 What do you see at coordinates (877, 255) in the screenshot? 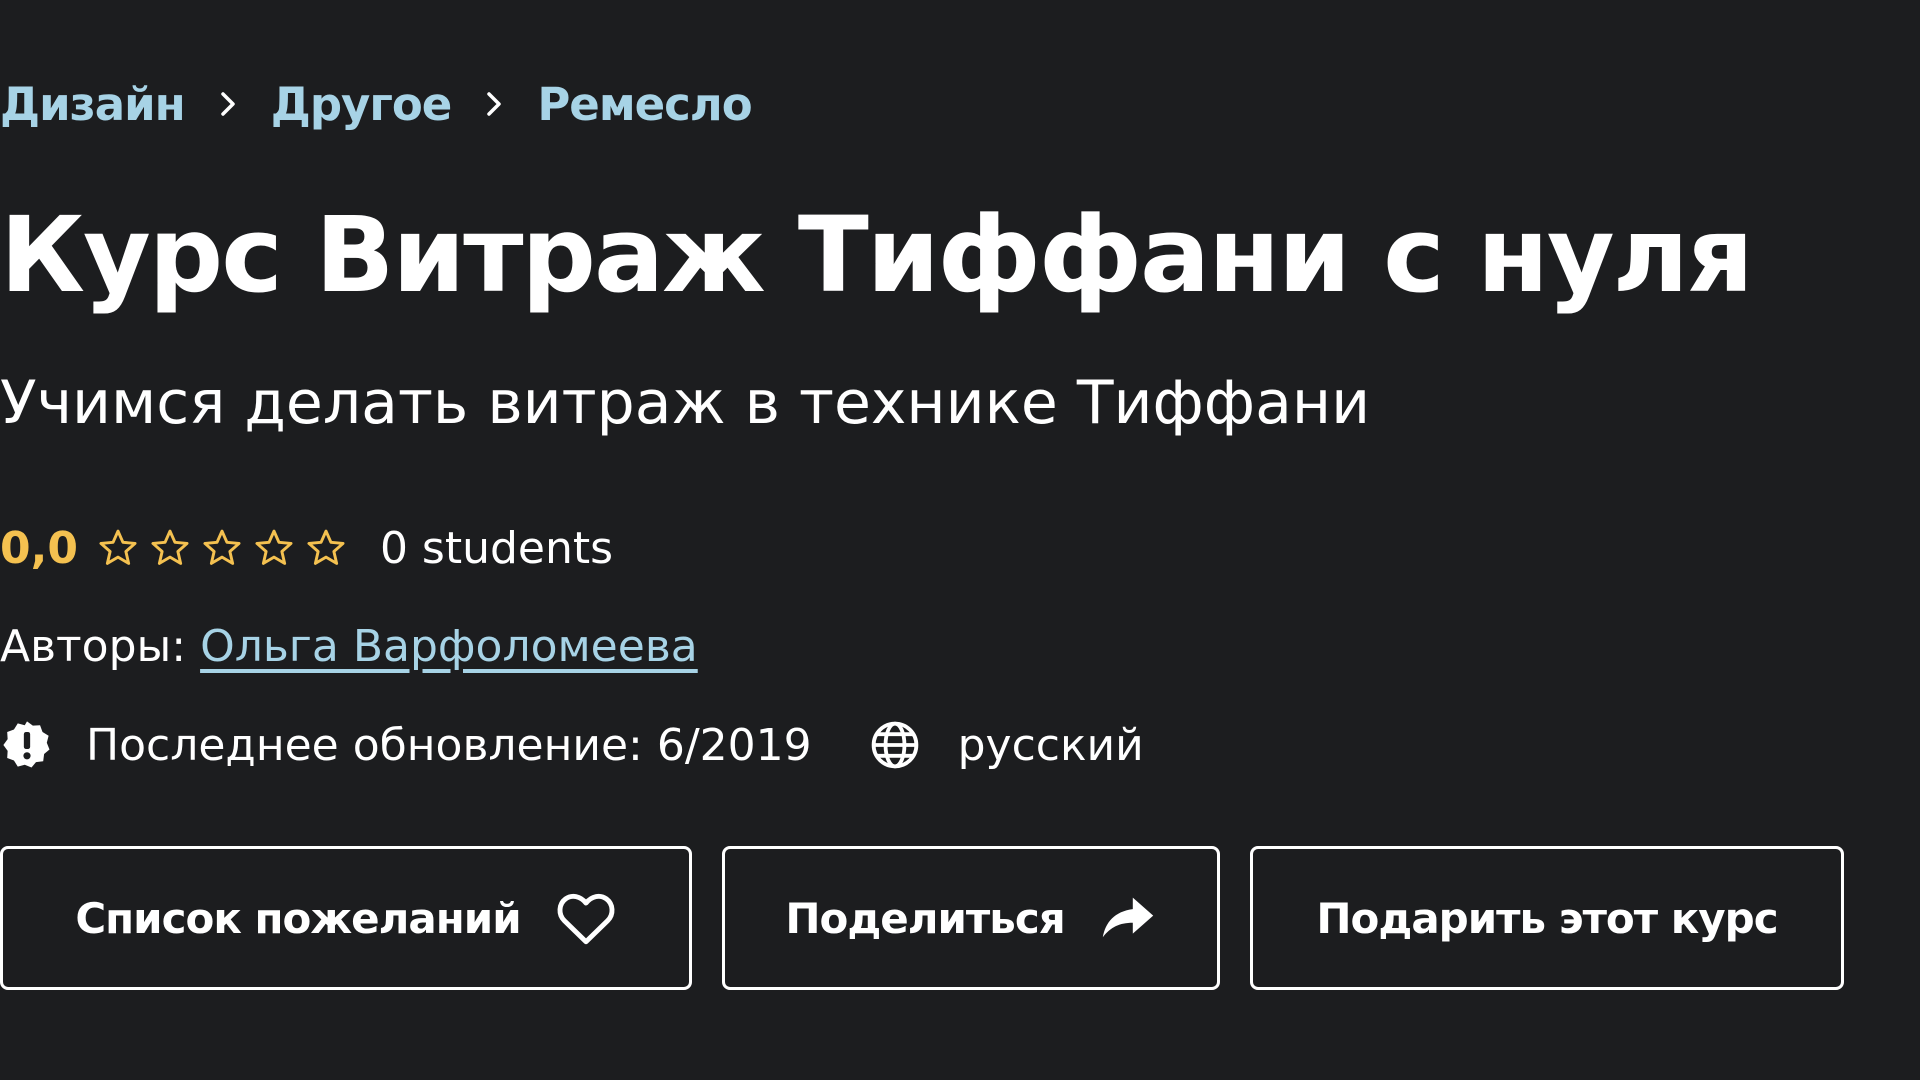
I see `course-title: Курс Витраж Тиффани с нуля` at bounding box center [877, 255].